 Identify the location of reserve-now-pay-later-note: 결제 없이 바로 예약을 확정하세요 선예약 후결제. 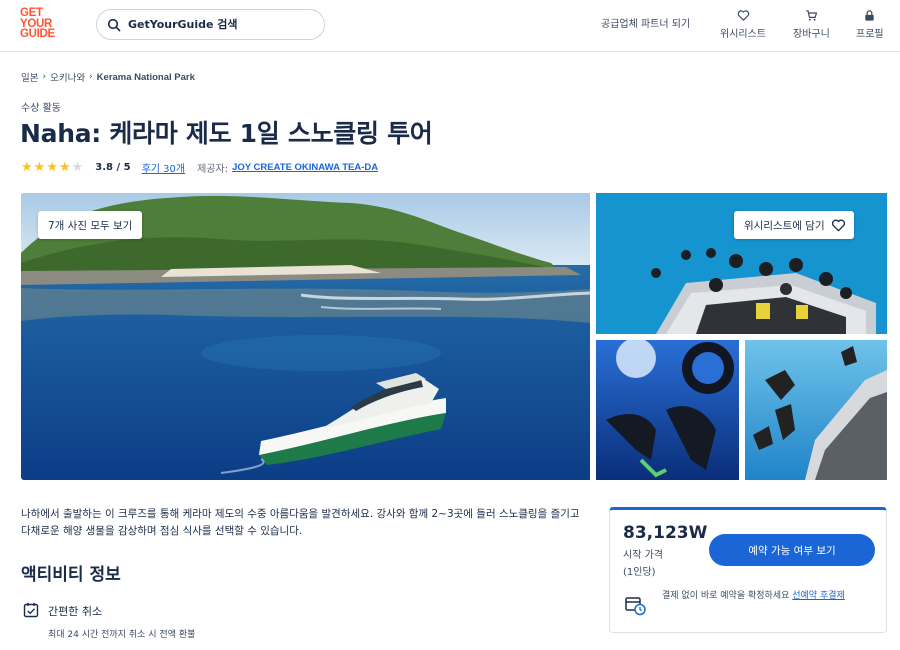
(770, 596).